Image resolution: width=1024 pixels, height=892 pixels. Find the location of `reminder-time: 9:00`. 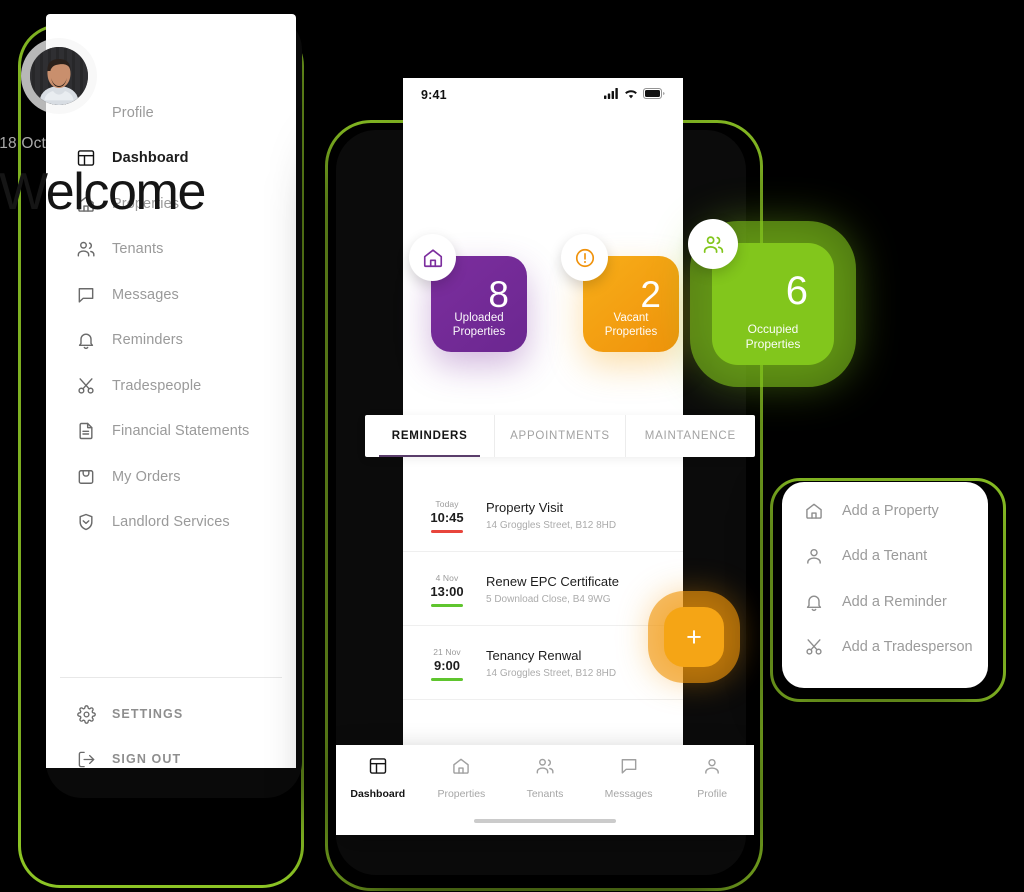

reminder-time: 9:00 is located at coordinates (447, 665).